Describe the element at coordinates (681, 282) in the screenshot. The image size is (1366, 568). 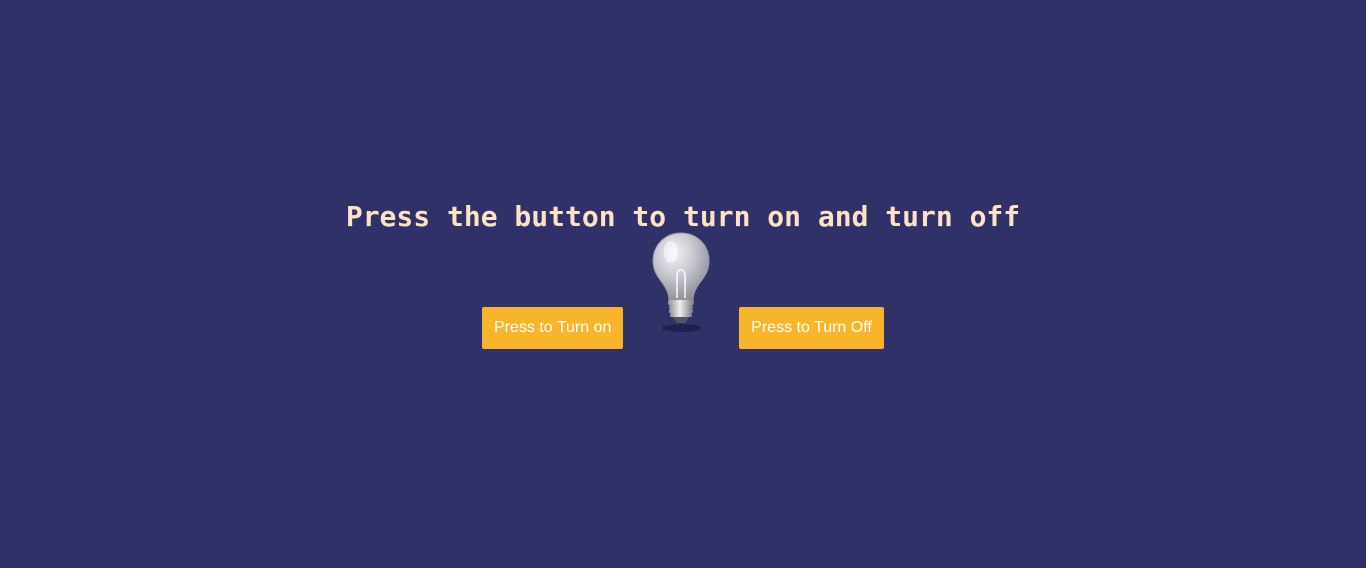
I see `lightbulb-icon` at that location.